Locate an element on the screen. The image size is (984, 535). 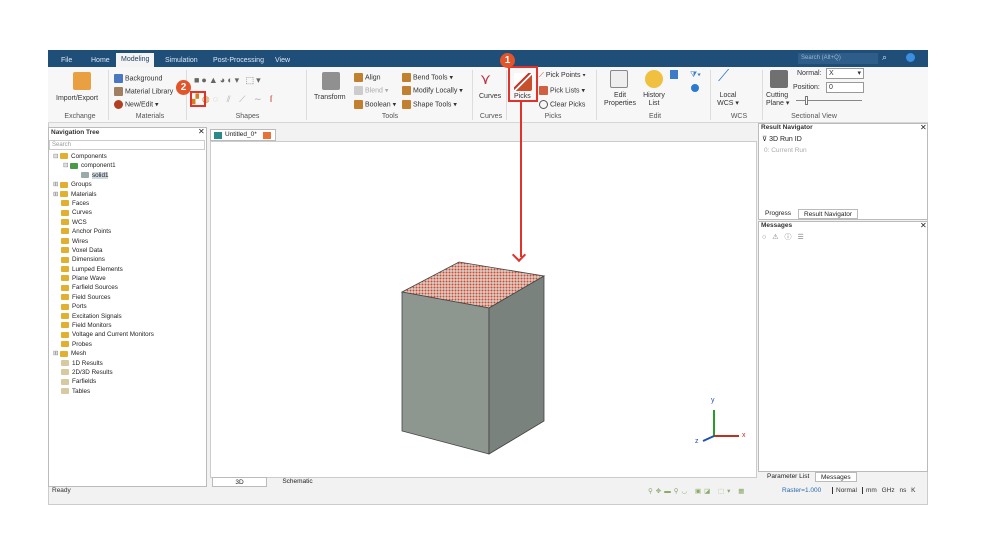
tree-item: ⊟ component1 is located at coordinates (128, 165).